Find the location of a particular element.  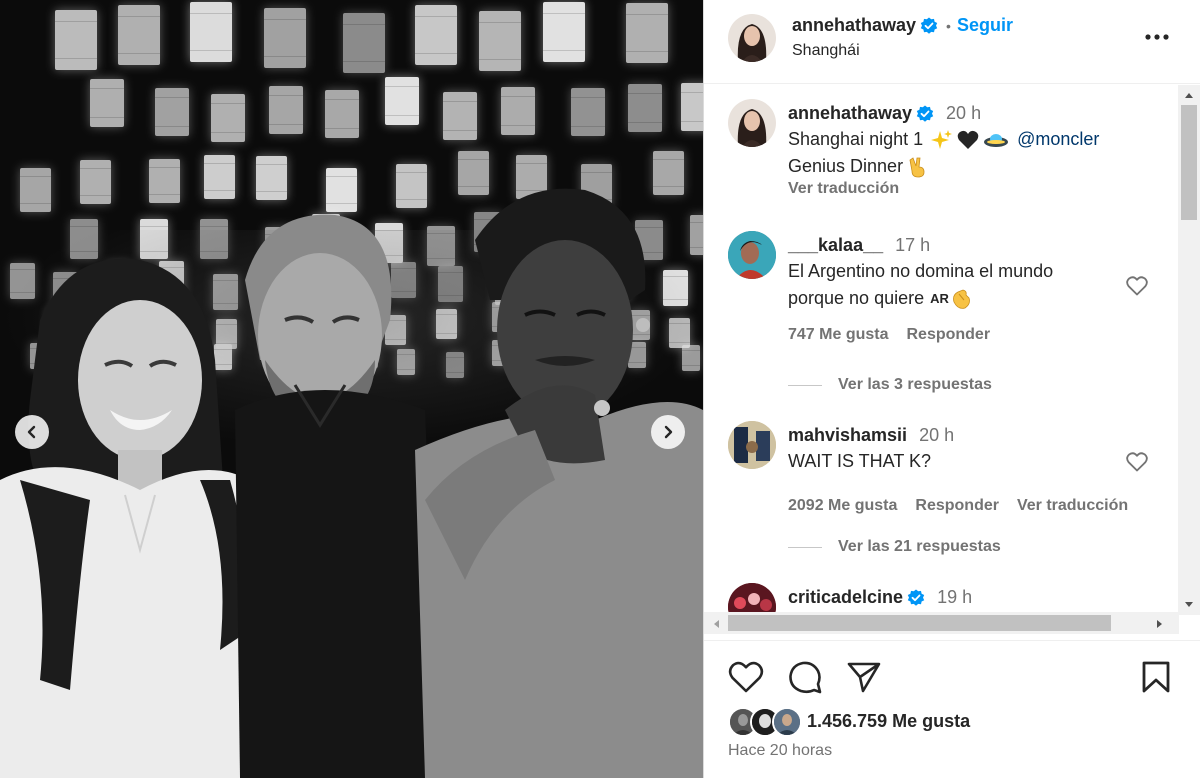

vertical-scroll-thumb is located at coordinates (1189, 162).